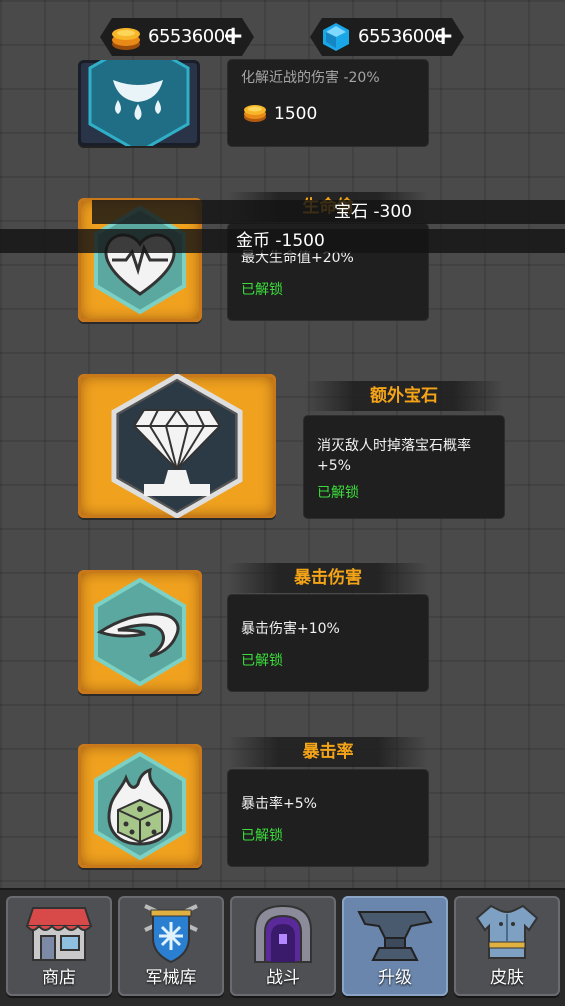  What do you see at coordinates (395, 936) in the screenshot?
I see `anvil-icon` at bounding box center [395, 936].